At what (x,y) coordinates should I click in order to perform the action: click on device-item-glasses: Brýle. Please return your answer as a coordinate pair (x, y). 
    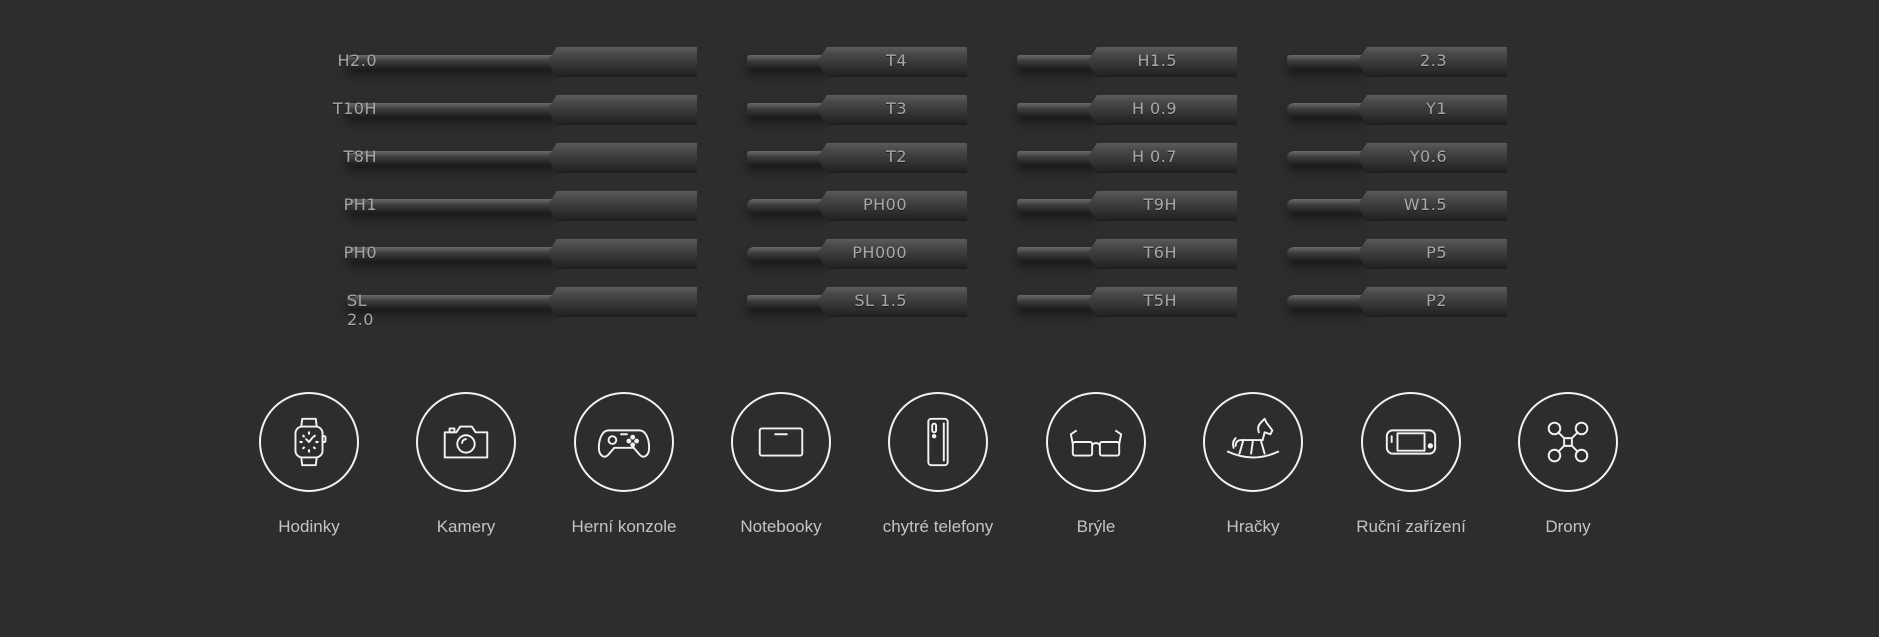
    Looking at the image, I should click on (1096, 464).